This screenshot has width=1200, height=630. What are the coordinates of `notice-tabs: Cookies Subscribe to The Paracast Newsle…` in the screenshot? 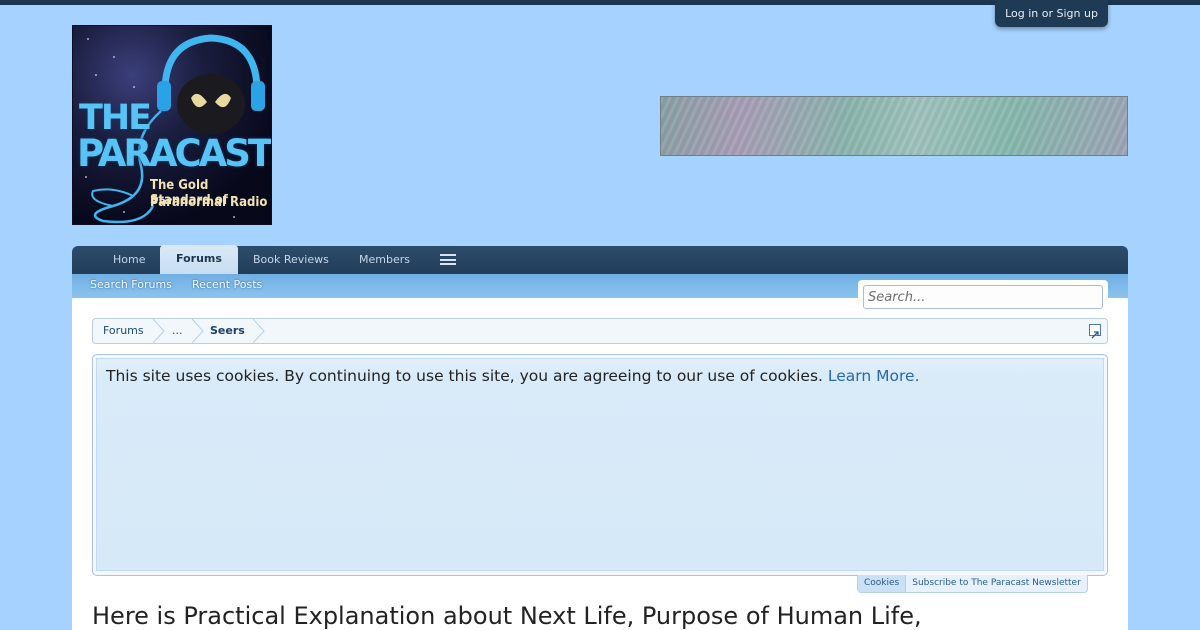 It's located at (972, 584).